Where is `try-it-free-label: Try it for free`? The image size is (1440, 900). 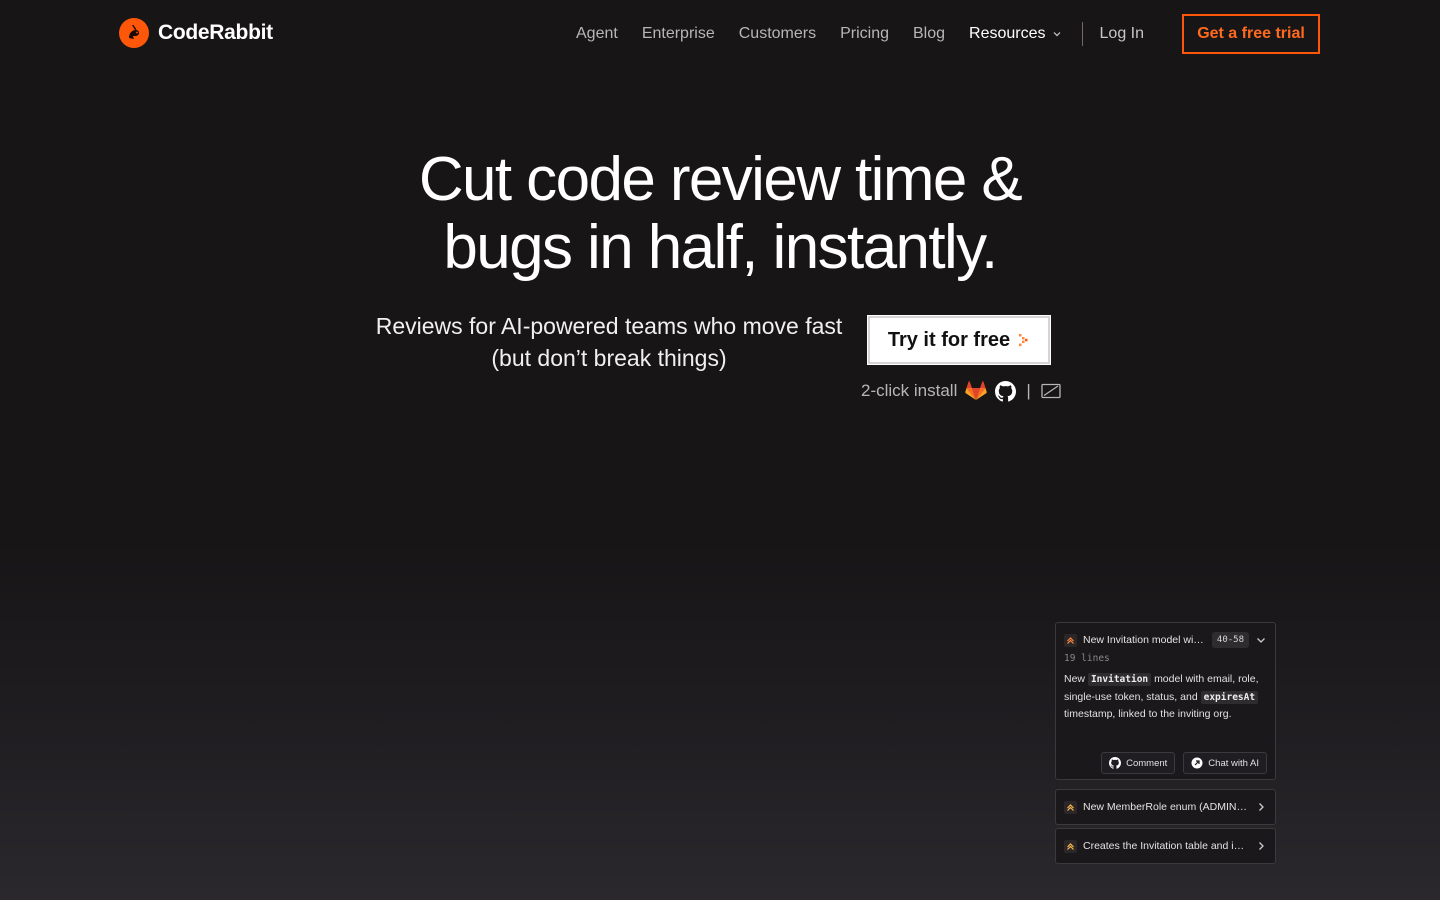 try-it-free-label: Try it for free is located at coordinates (949, 339).